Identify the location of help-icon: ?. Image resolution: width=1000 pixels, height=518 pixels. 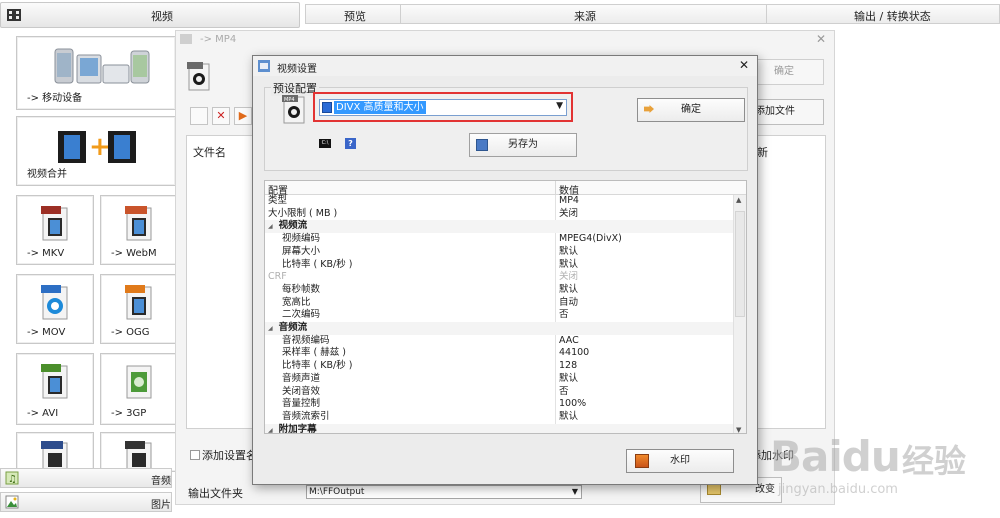
(350, 143).